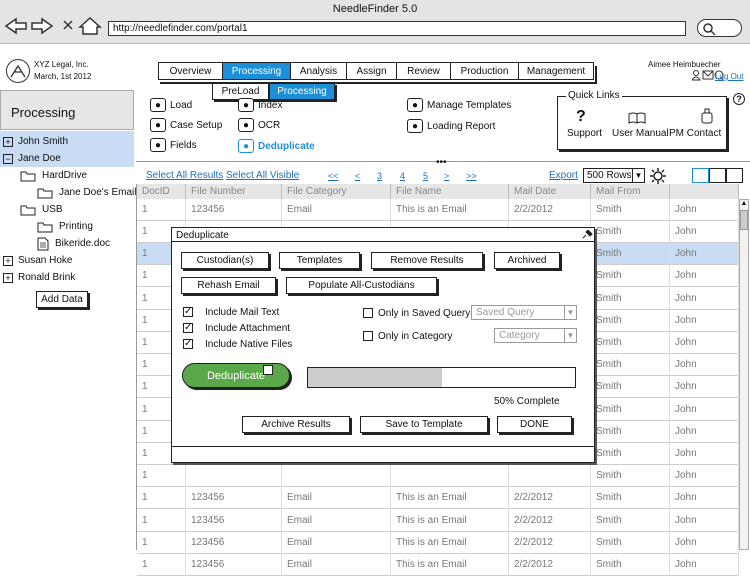 The image size is (750, 576). What do you see at coordinates (717, 175) in the screenshot?
I see `toggle-view-icon` at bounding box center [717, 175].